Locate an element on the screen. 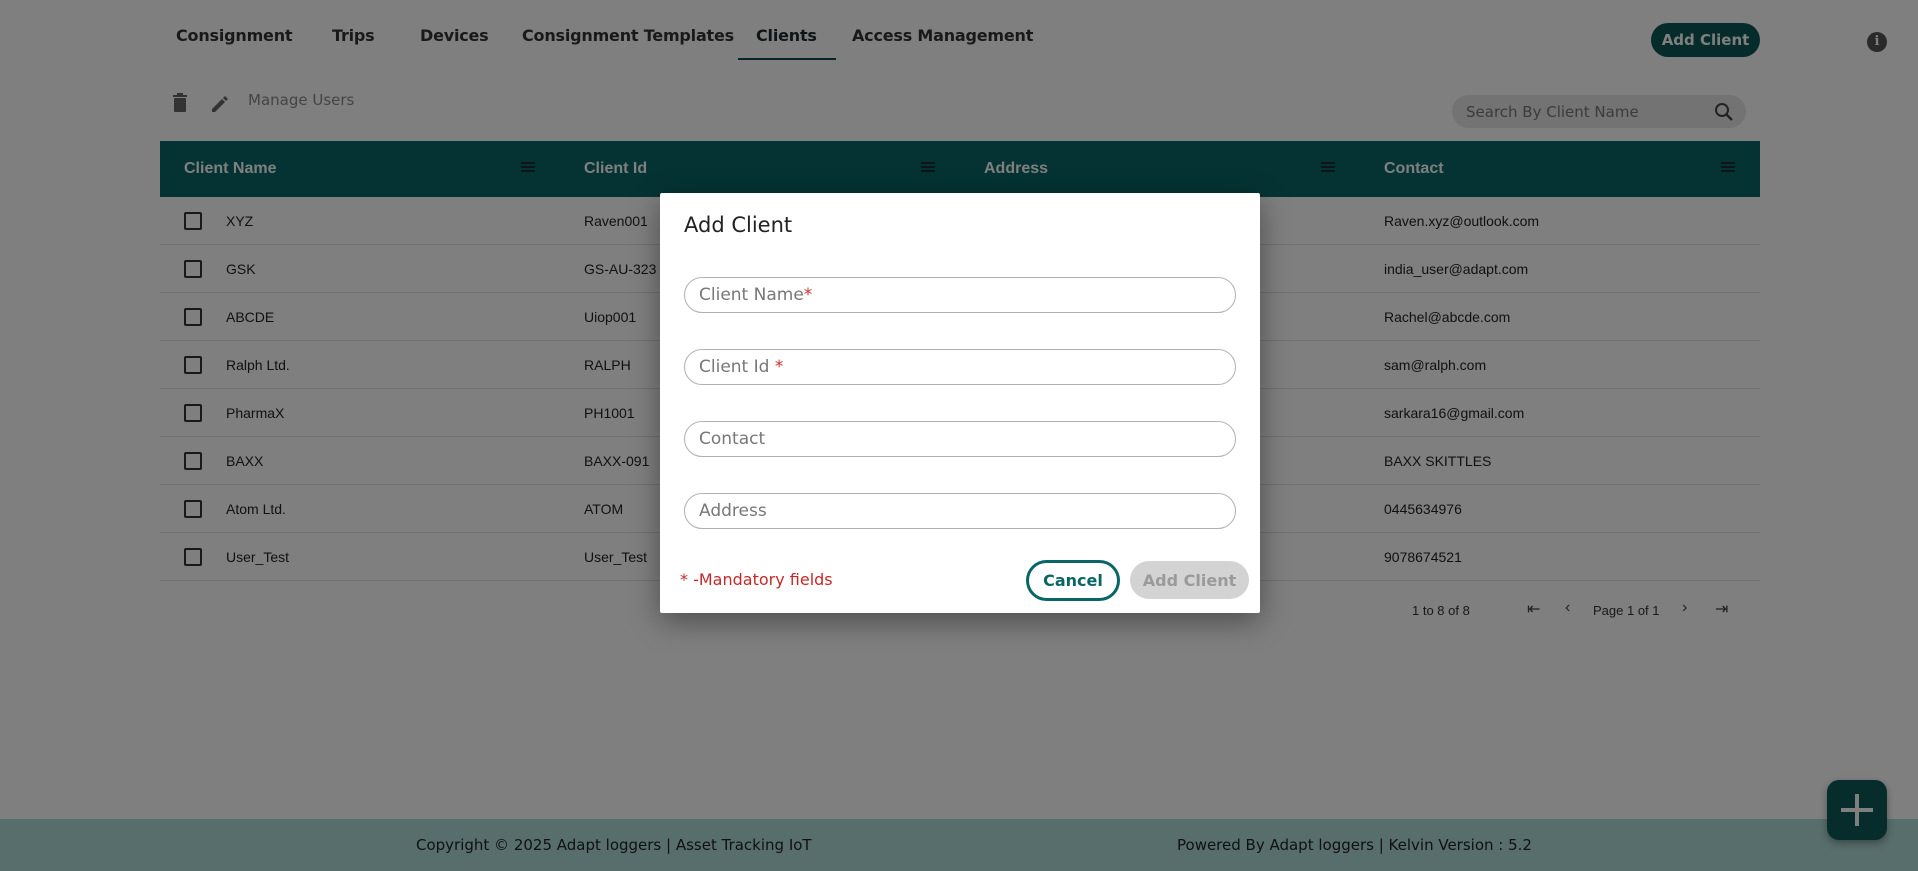 The height and width of the screenshot is (871, 1918). client-id-field: Client Id * is located at coordinates (960, 367).